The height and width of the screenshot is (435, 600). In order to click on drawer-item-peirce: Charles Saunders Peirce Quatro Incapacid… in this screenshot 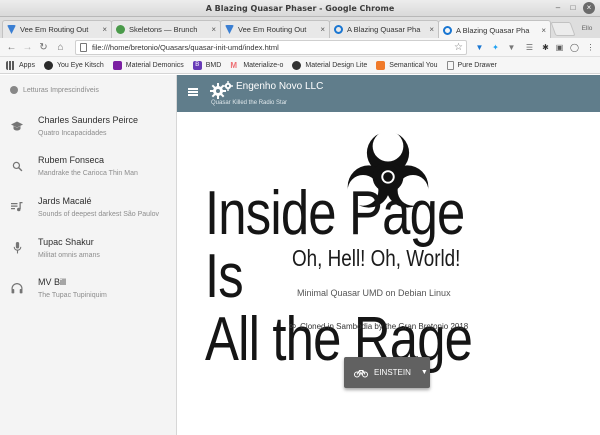, I will do `click(88, 128)`.